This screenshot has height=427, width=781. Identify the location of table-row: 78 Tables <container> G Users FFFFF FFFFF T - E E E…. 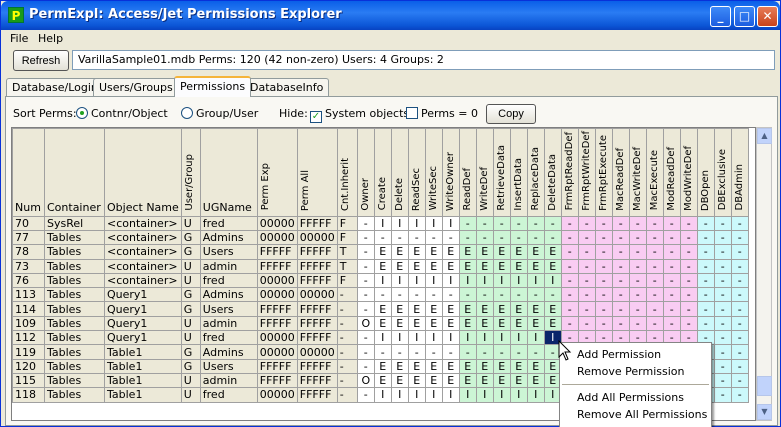
(380, 252).